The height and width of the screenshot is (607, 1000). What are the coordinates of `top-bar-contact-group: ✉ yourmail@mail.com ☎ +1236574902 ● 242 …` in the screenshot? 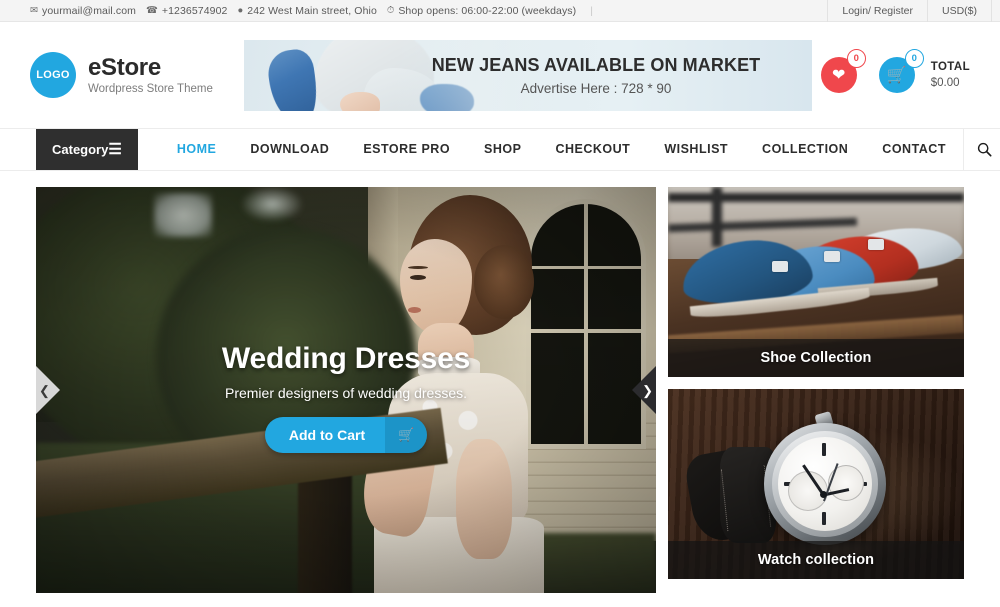 It's located at (428, 11).